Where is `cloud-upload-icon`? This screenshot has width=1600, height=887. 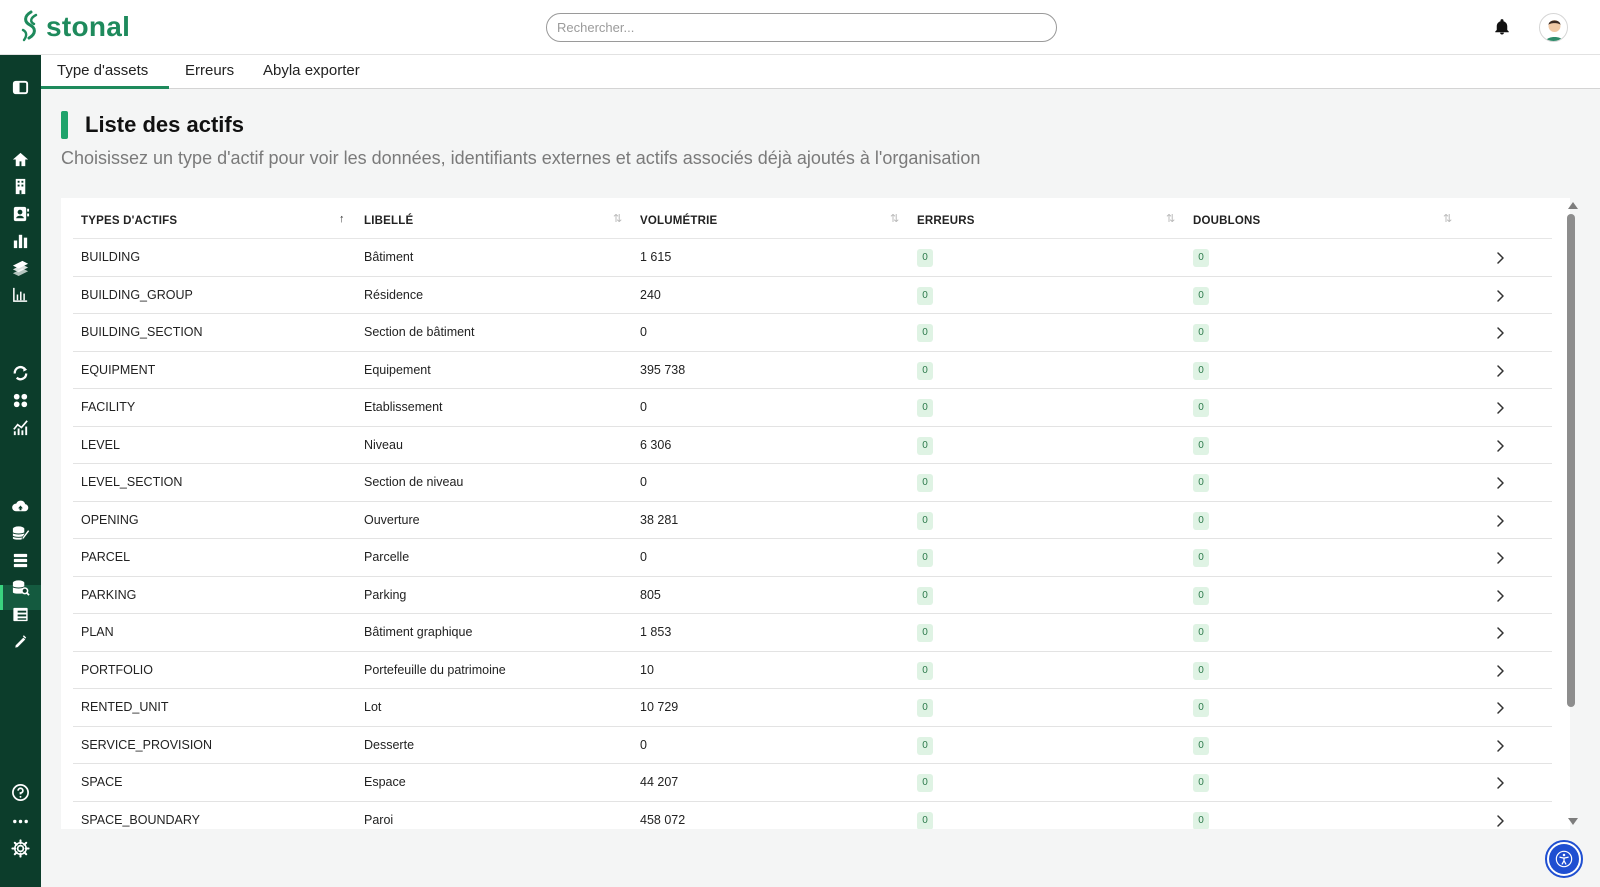 cloud-upload-icon is located at coordinates (20, 506).